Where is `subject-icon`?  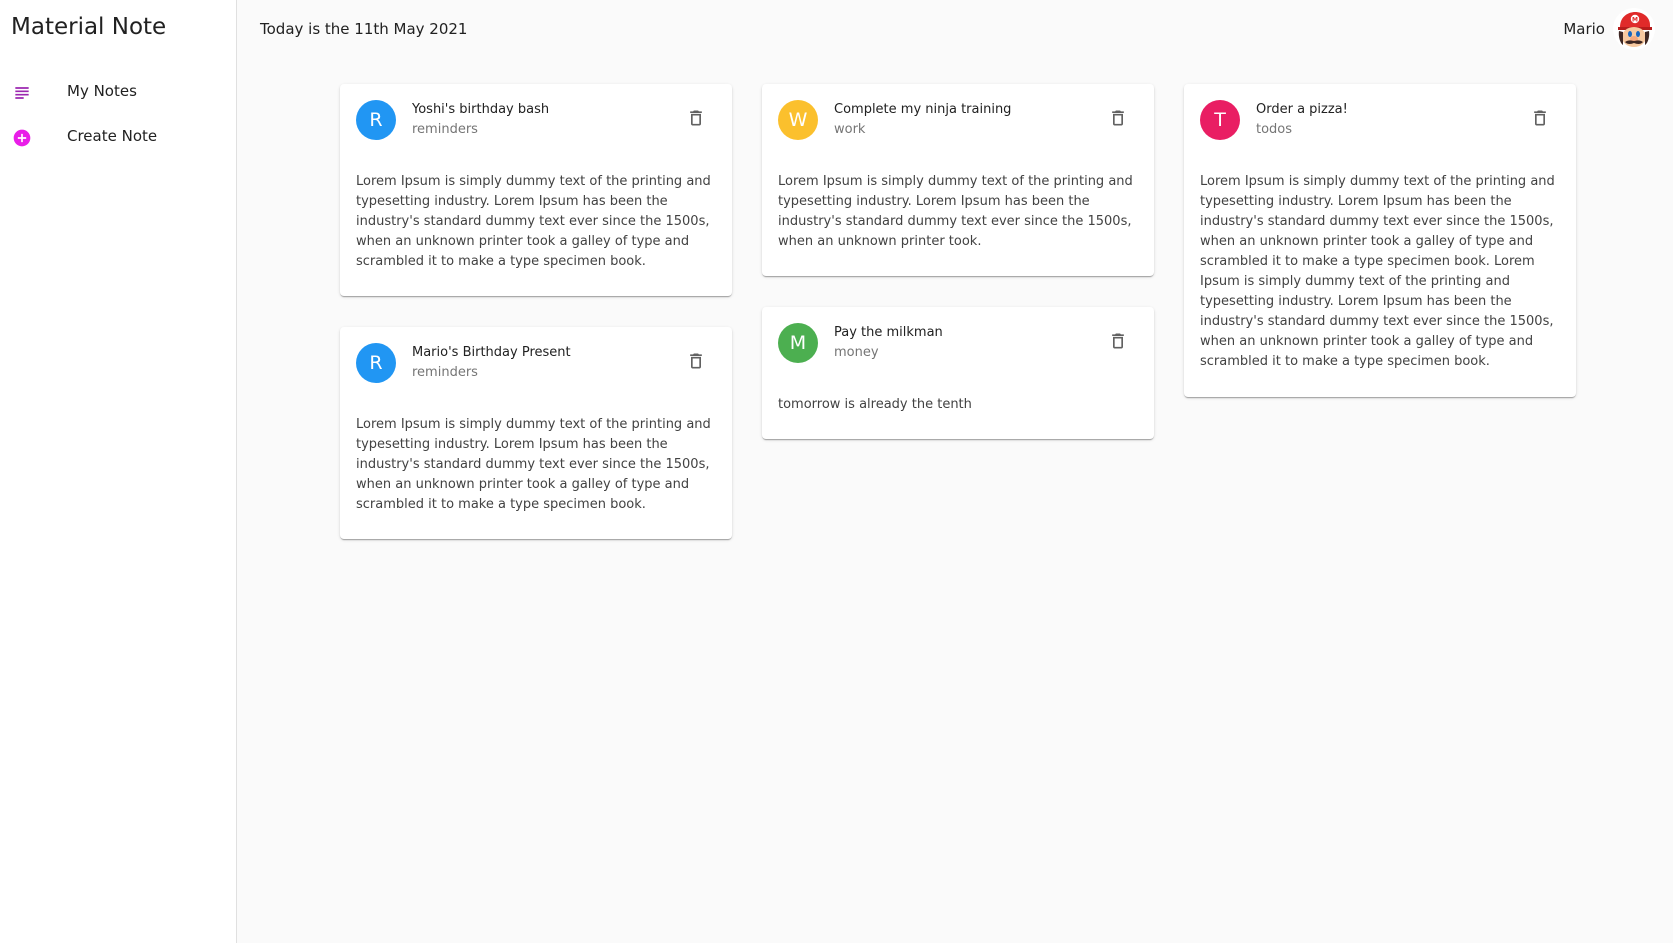
subject-icon is located at coordinates (22, 93).